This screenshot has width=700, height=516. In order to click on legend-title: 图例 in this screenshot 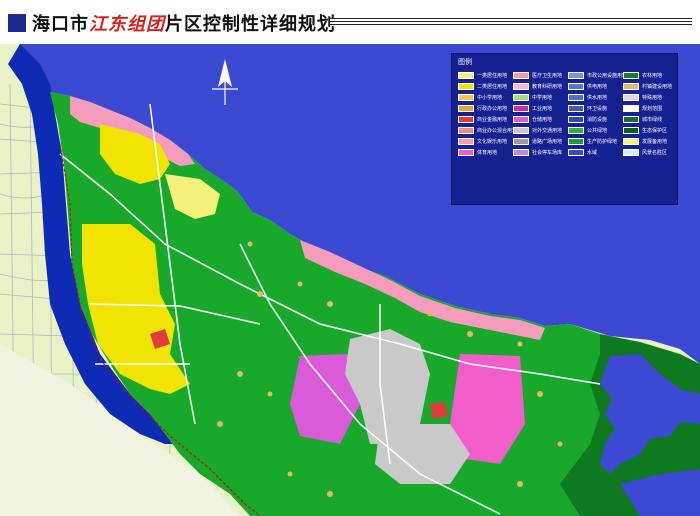, I will do `click(465, 62)`.